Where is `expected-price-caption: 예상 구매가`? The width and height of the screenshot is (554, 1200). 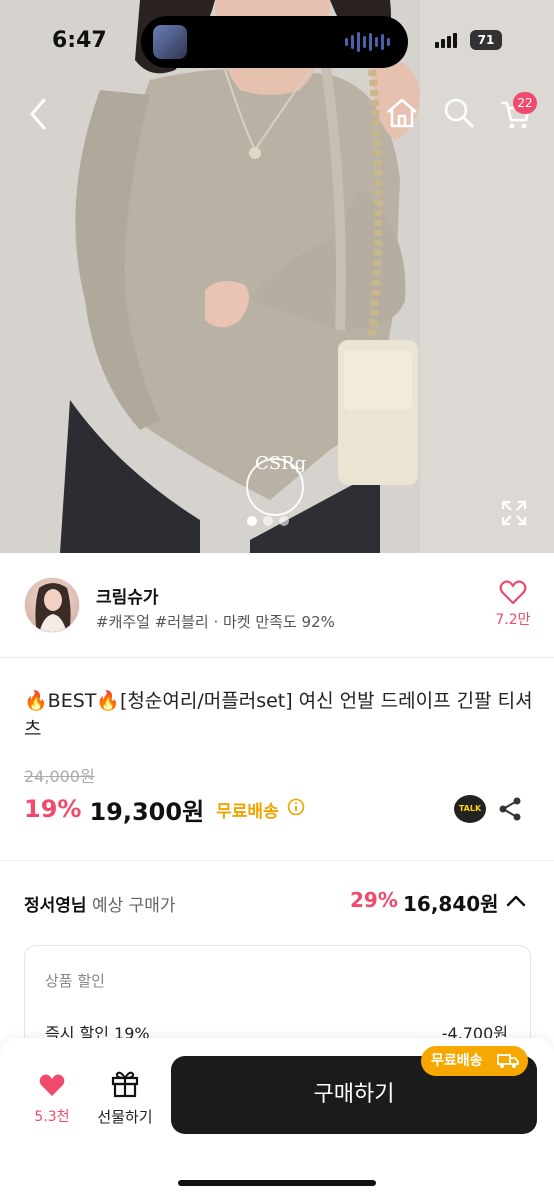
expected-price-caption: 예상 구매가 is located at coordinates (133, 906).